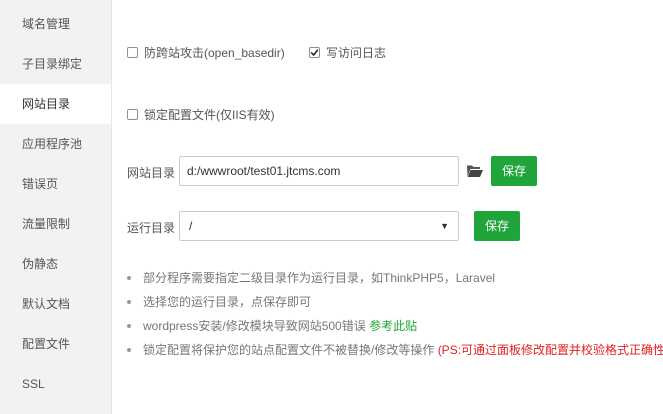 The width and height of the screenshot is (663, 414). I want to click on list-item: wordpress安装/修改模块导致网站500错误 参考此贴, so click(394, 326).